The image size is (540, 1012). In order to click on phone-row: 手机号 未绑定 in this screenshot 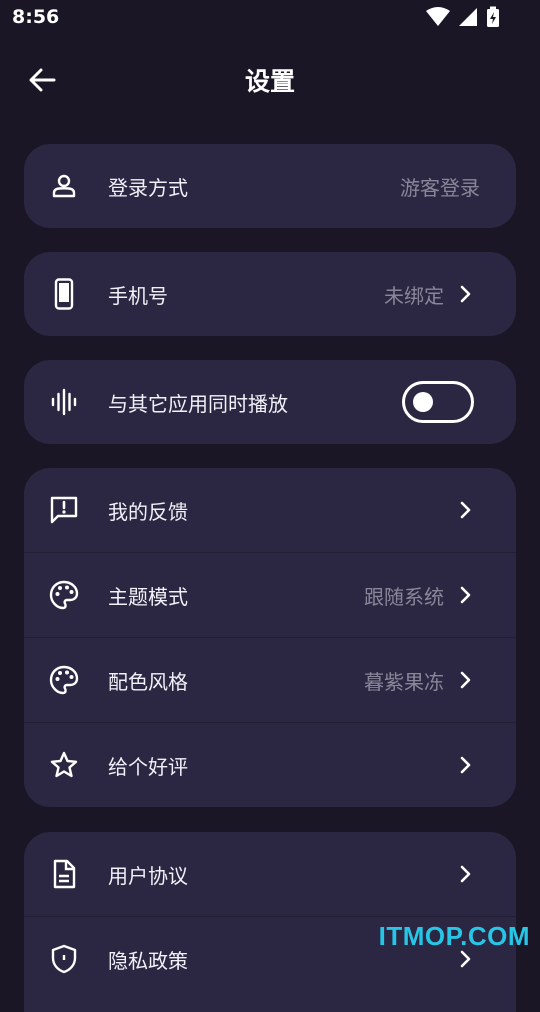, I will do `click(270, 294)`.